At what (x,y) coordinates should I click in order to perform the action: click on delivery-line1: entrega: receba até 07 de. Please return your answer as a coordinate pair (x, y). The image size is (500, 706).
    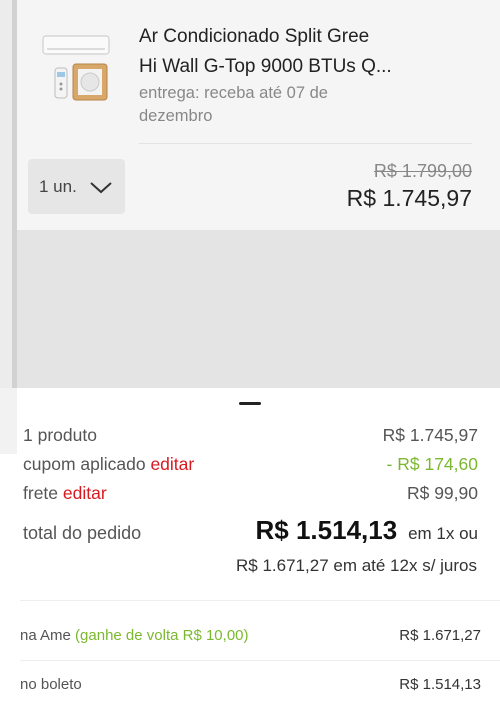
    Looking at the image, I should click on (233, 93).